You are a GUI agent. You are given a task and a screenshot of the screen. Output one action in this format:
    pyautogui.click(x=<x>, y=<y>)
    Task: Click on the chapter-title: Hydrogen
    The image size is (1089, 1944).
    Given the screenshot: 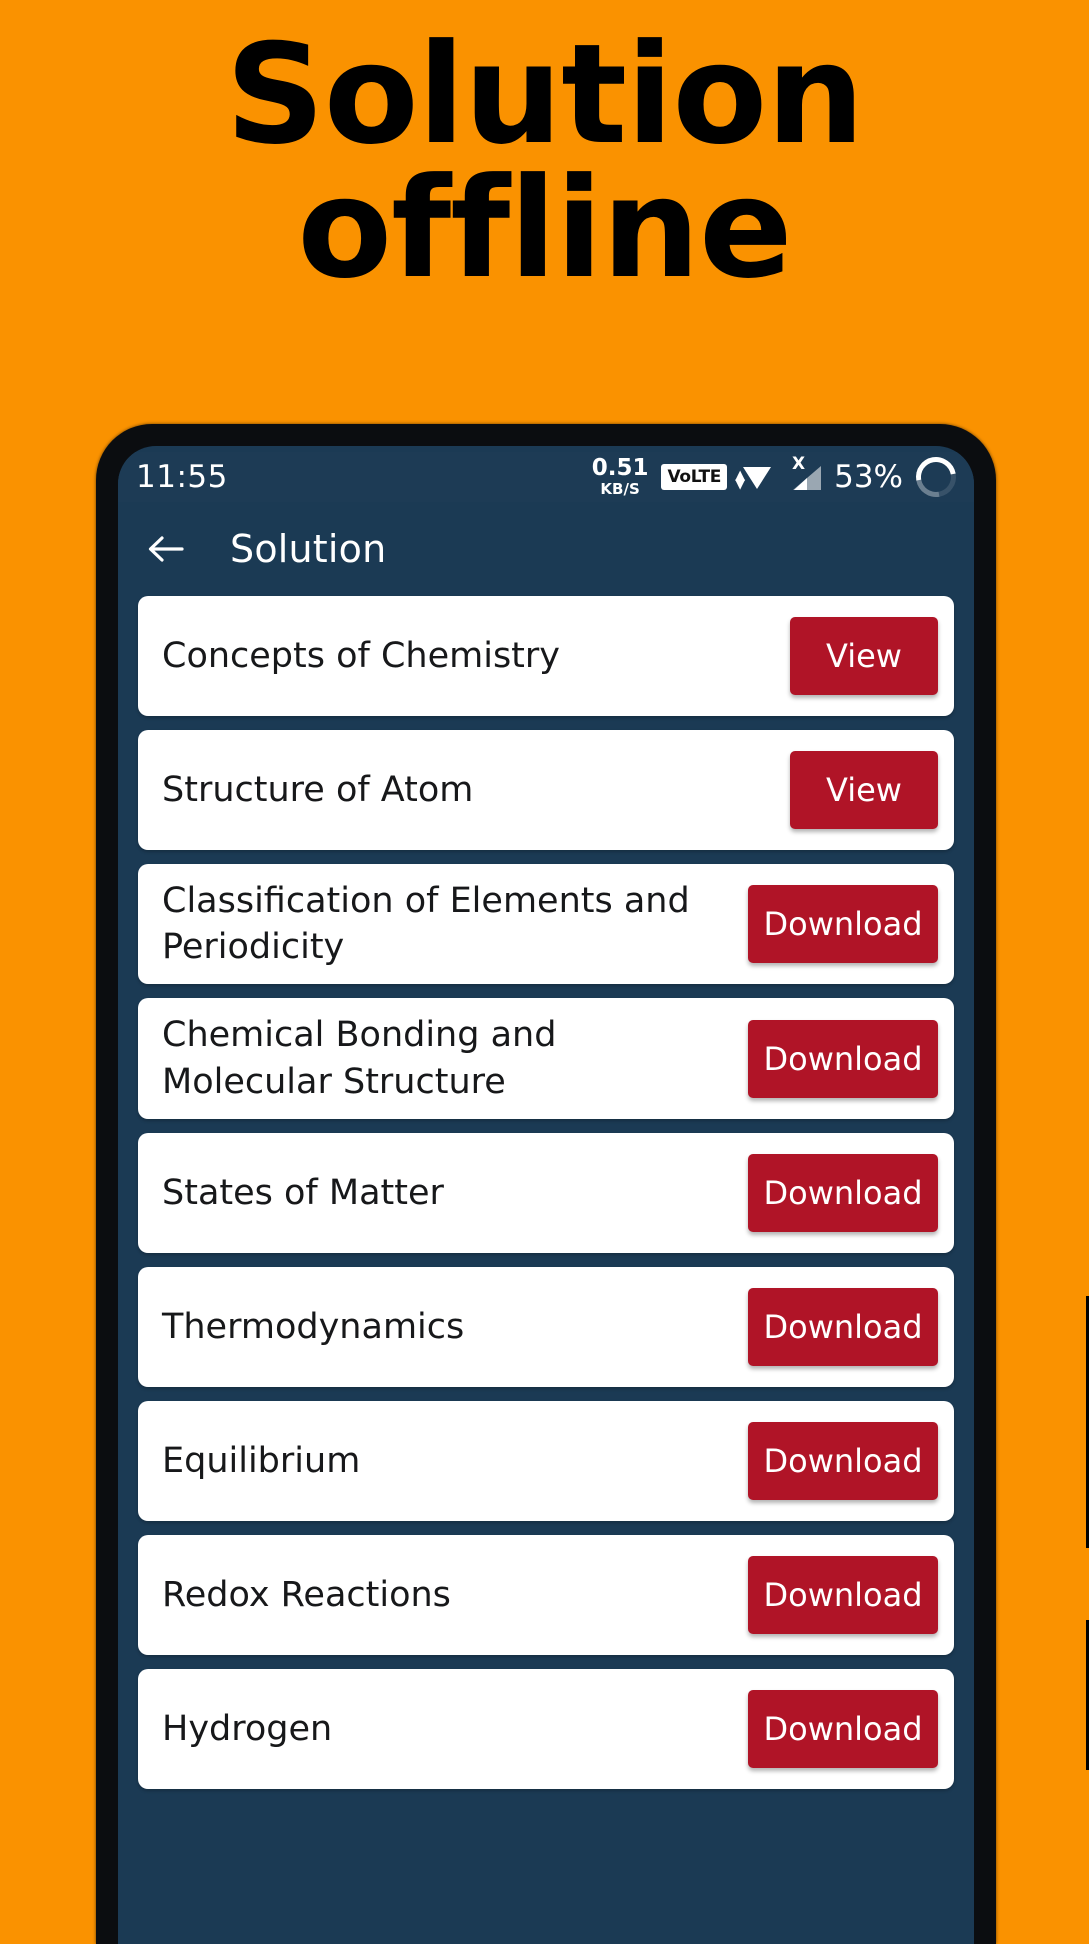 What is the action you would take?
    pyautogui.click(x=247, y=1728)
    